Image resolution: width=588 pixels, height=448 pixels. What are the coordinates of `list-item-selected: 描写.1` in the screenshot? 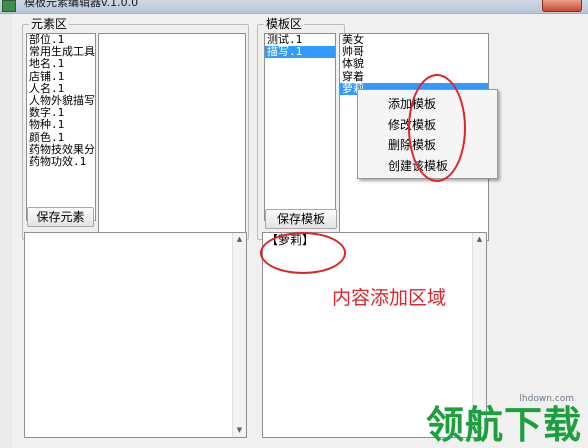 It's located at (300, 52).